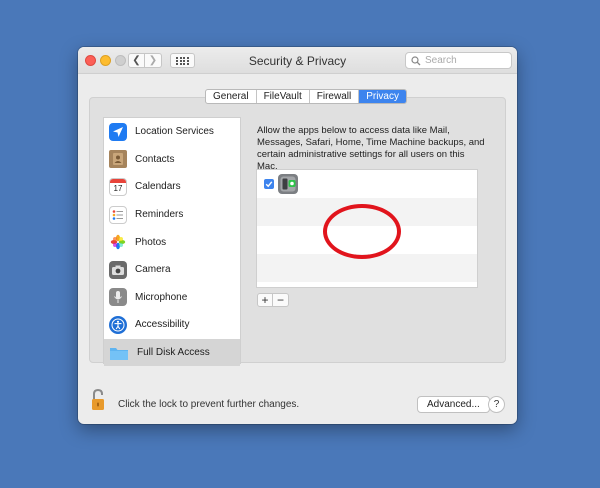 The width and height of the screenshot is (600, 488). I want to click on remove-app-button: −, so click(281, 300).